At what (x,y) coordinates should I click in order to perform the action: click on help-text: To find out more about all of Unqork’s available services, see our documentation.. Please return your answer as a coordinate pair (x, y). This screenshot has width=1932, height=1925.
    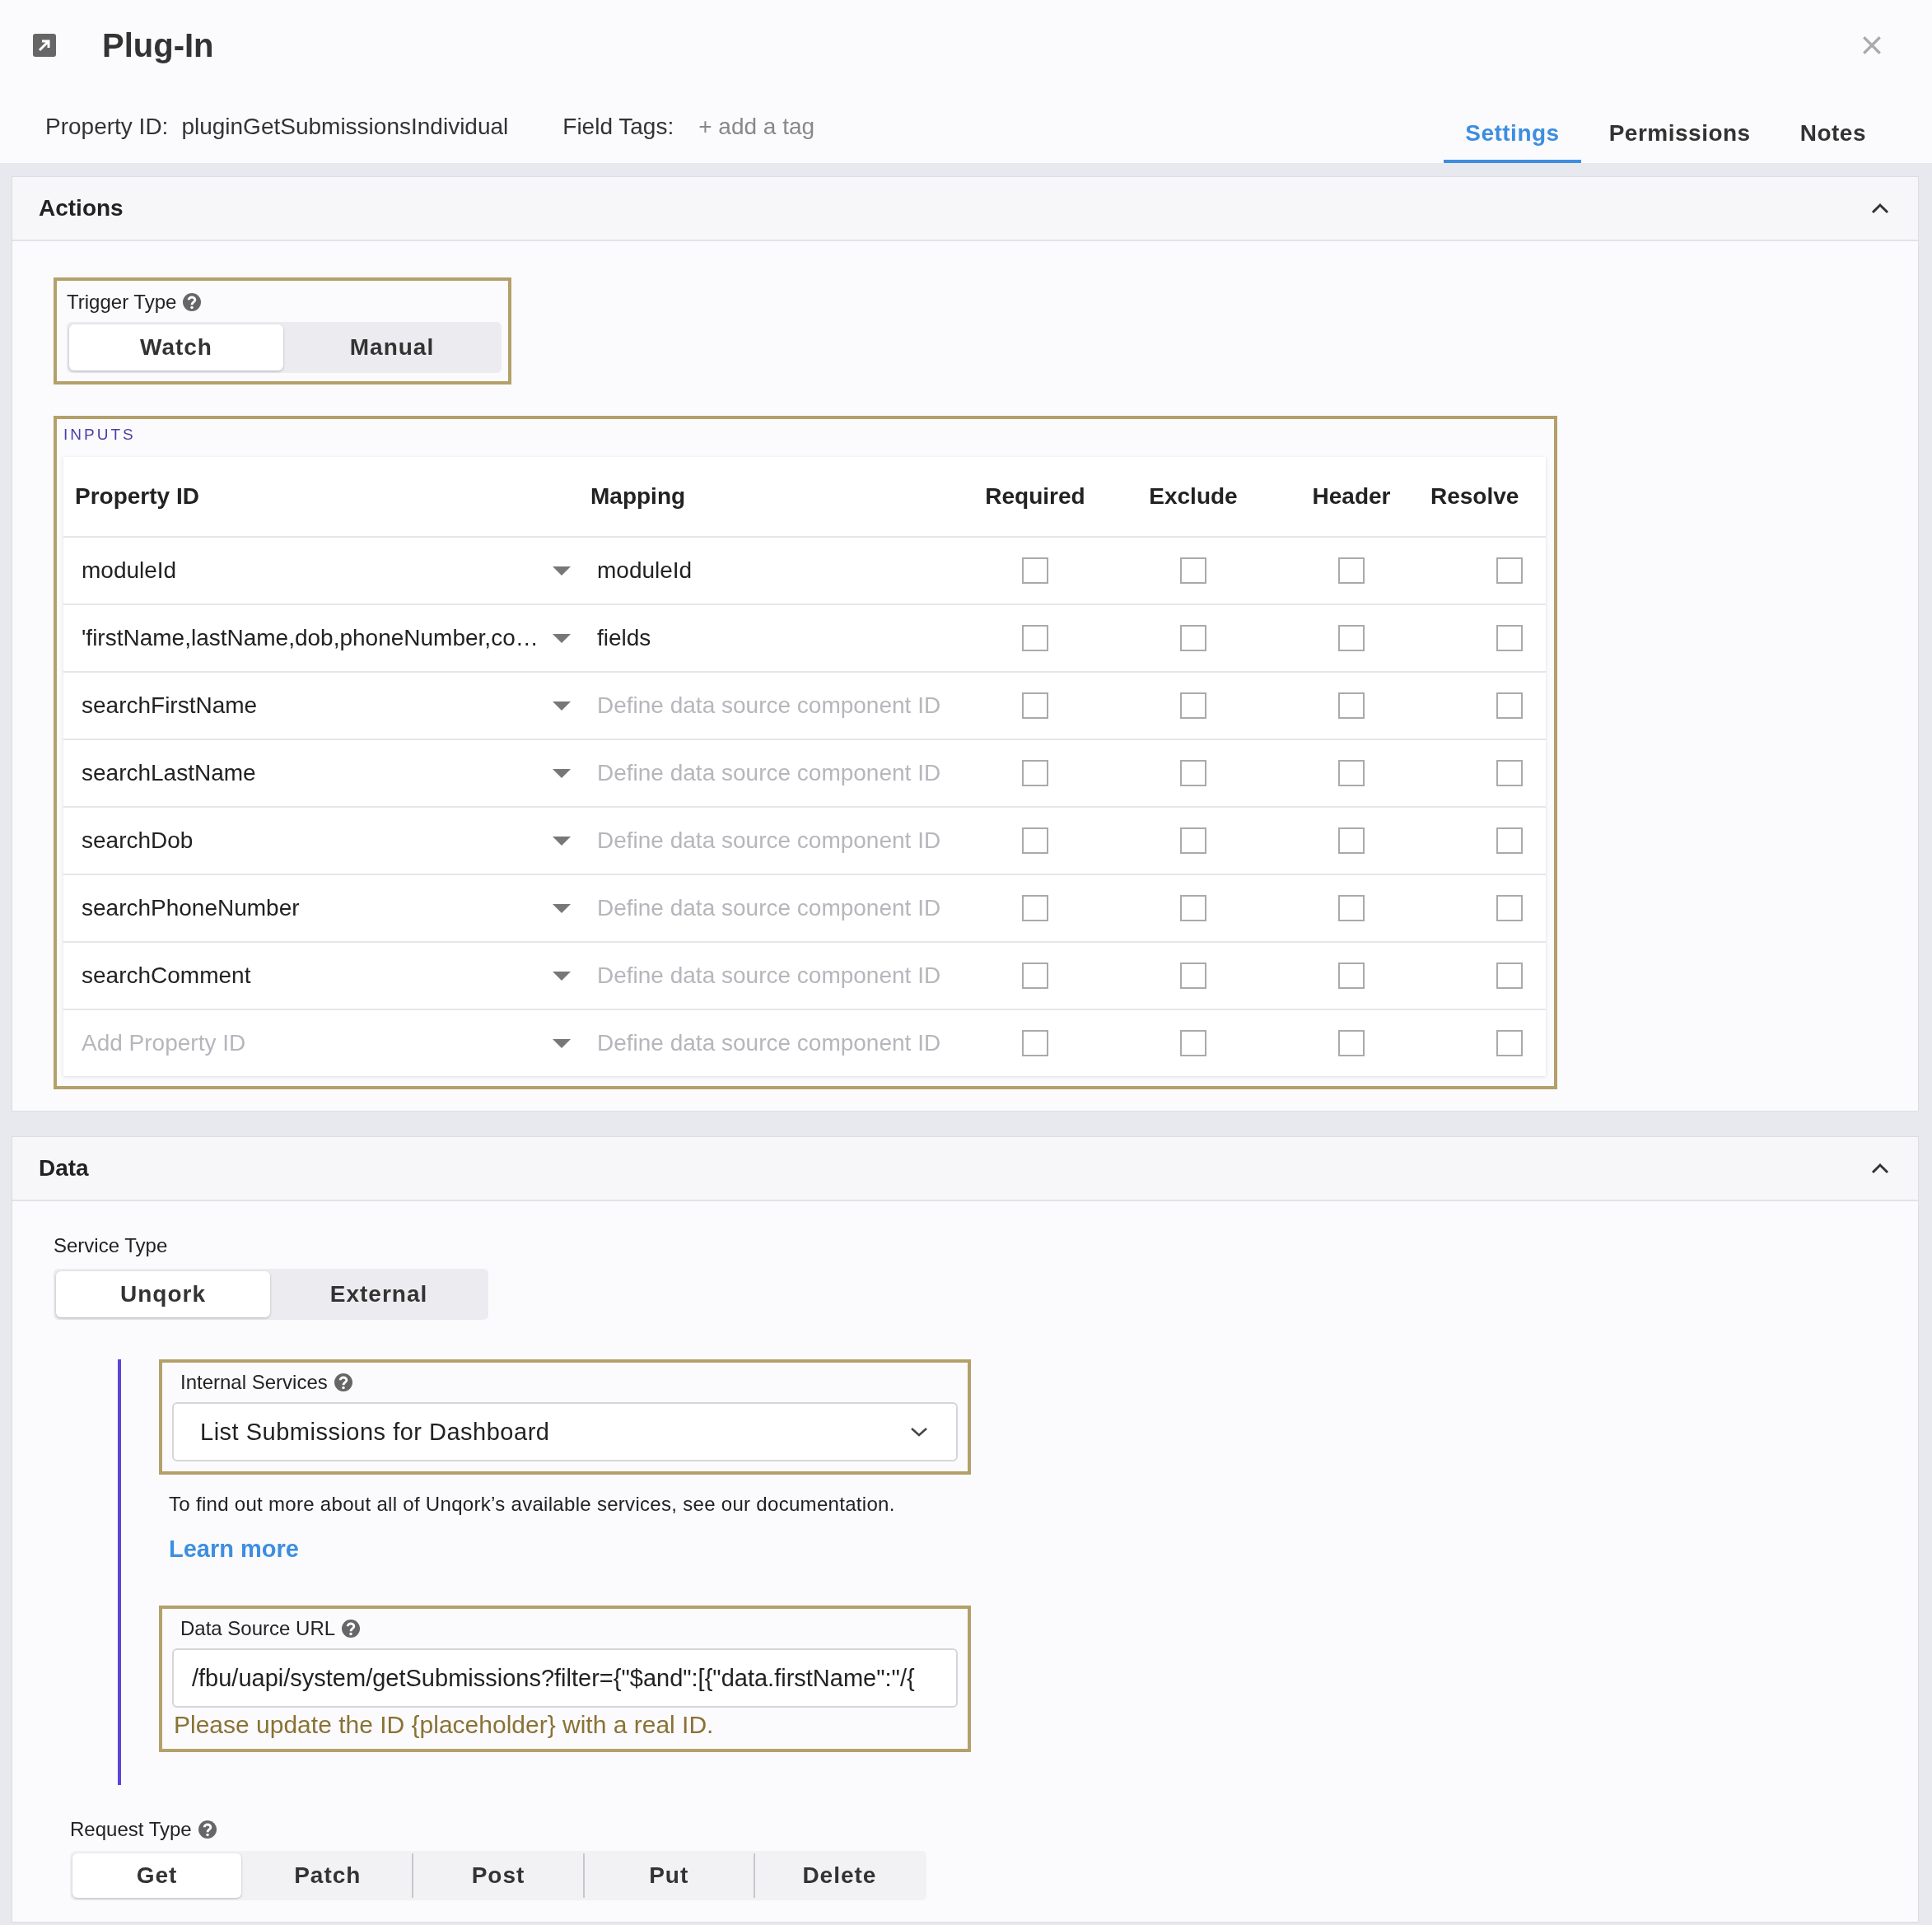
    Looking at the image, I should click on (532, 1504).